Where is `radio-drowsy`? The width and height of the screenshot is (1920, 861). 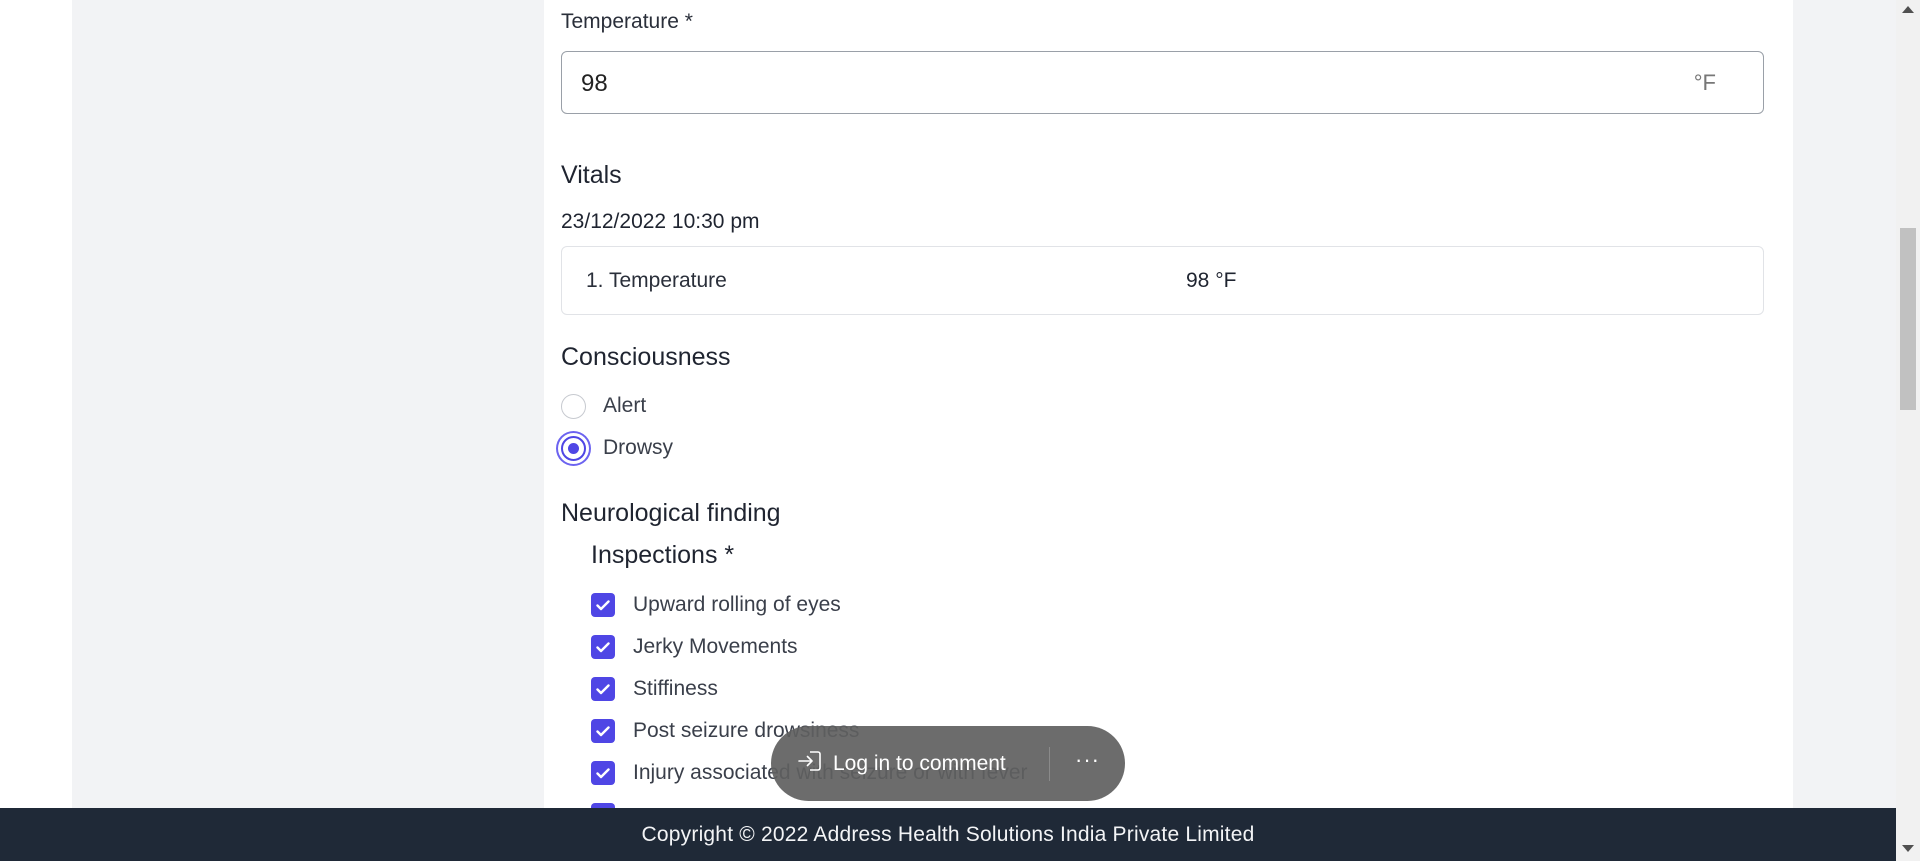
radio-drowsy is located at coordinates (573, 448).